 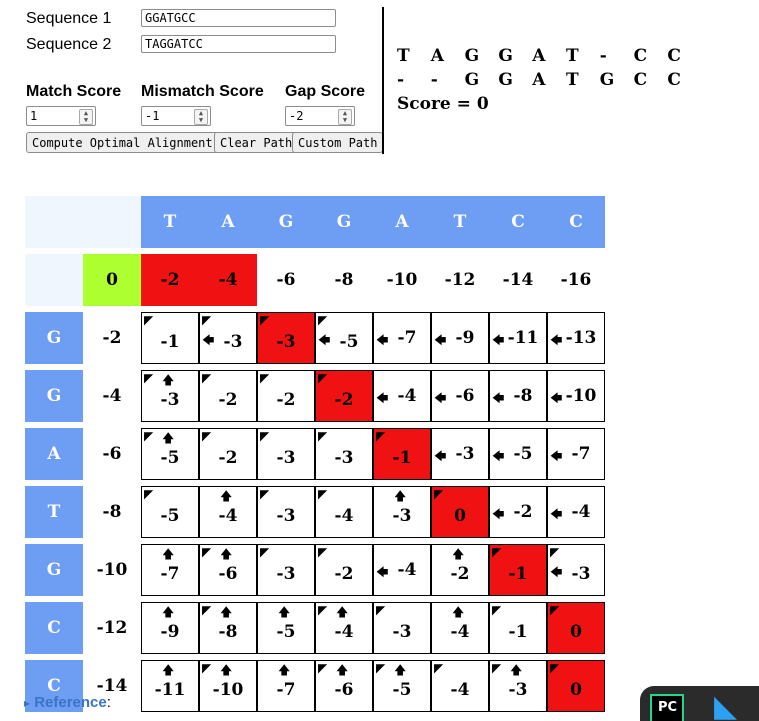 What do you see at coordinates (67, 702) in the screenshot?
I see `reference-toggle: ▸ Reference:` at bounding box center [67, 702].